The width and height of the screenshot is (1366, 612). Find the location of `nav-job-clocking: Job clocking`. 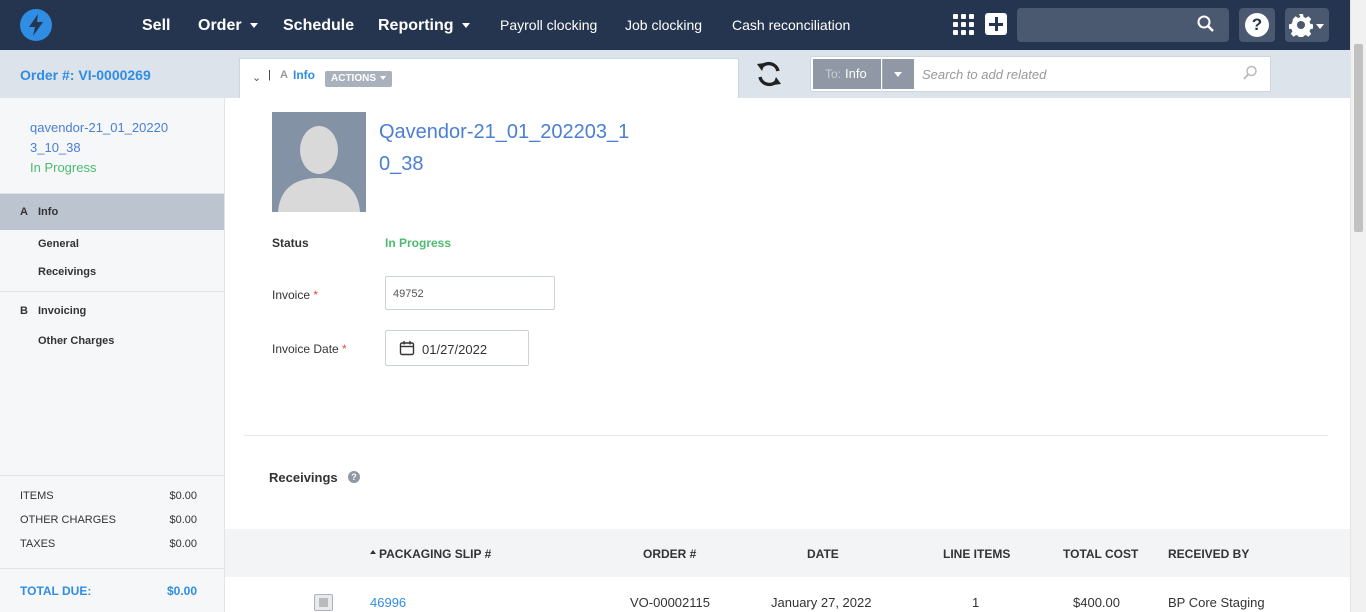

nav-job-clocking: Job clocking is located at coordinates (663, 25).